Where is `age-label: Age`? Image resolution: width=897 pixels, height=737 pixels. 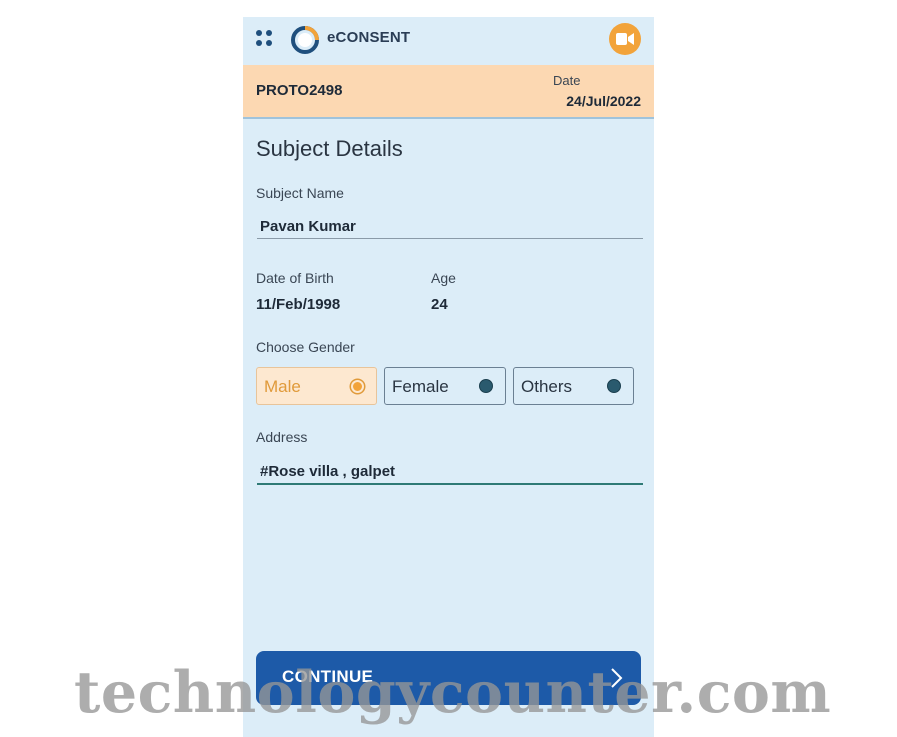 age-label: Age is located at coordinates (443, 278).